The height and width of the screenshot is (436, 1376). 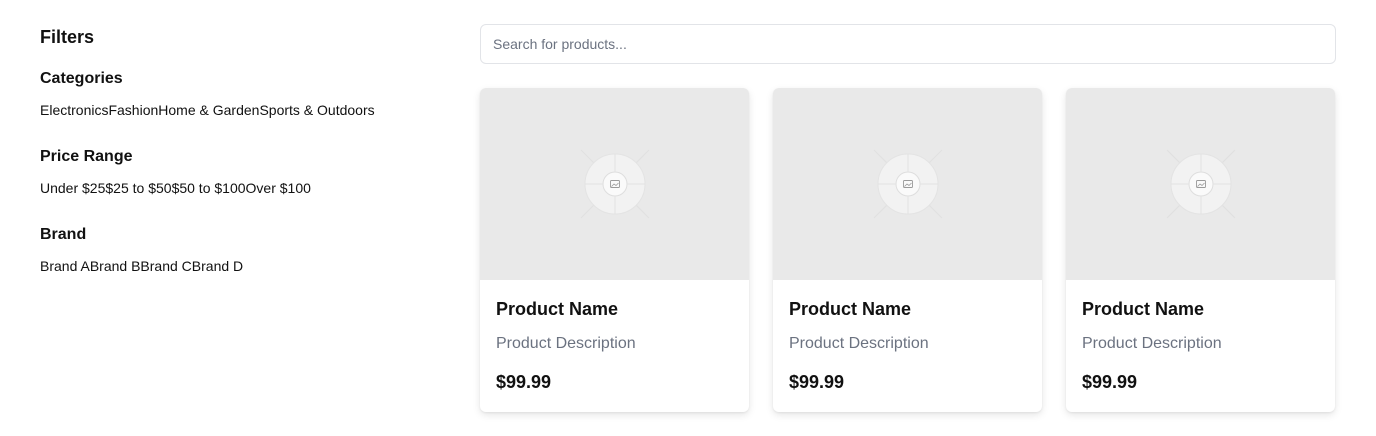 What do you see at coordinates (133, 110) in the screenshot?
I see `filter-option-fashion: Fashion` at bounding box center [133, 110].